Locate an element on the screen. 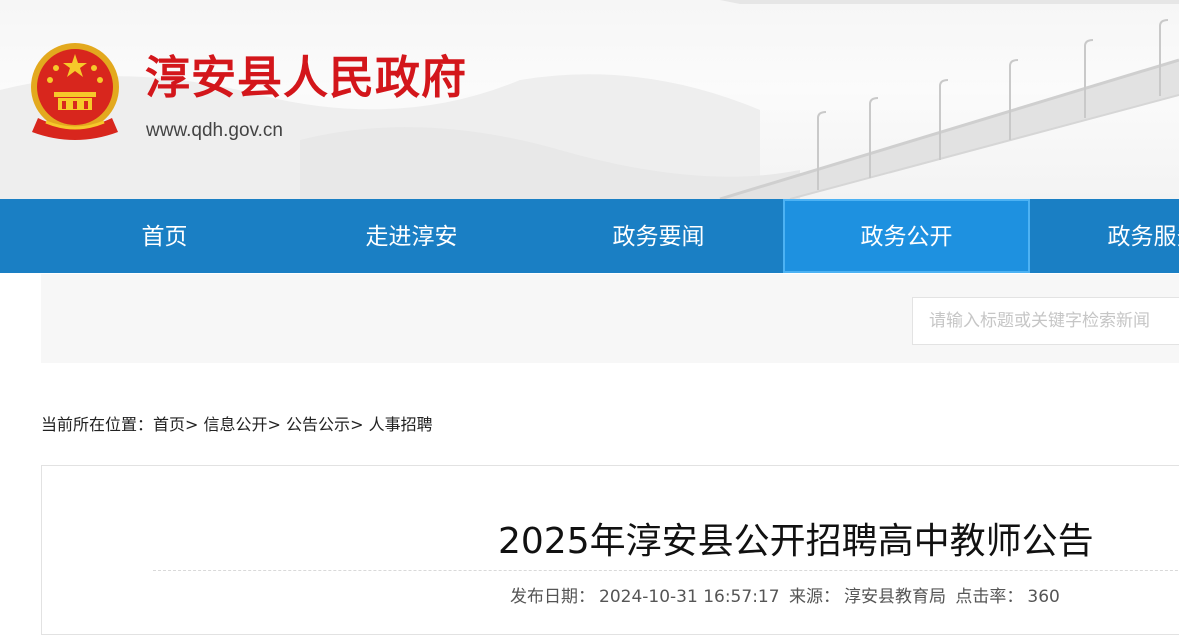  national-emblem-logo is located at coordinates (75, 91).